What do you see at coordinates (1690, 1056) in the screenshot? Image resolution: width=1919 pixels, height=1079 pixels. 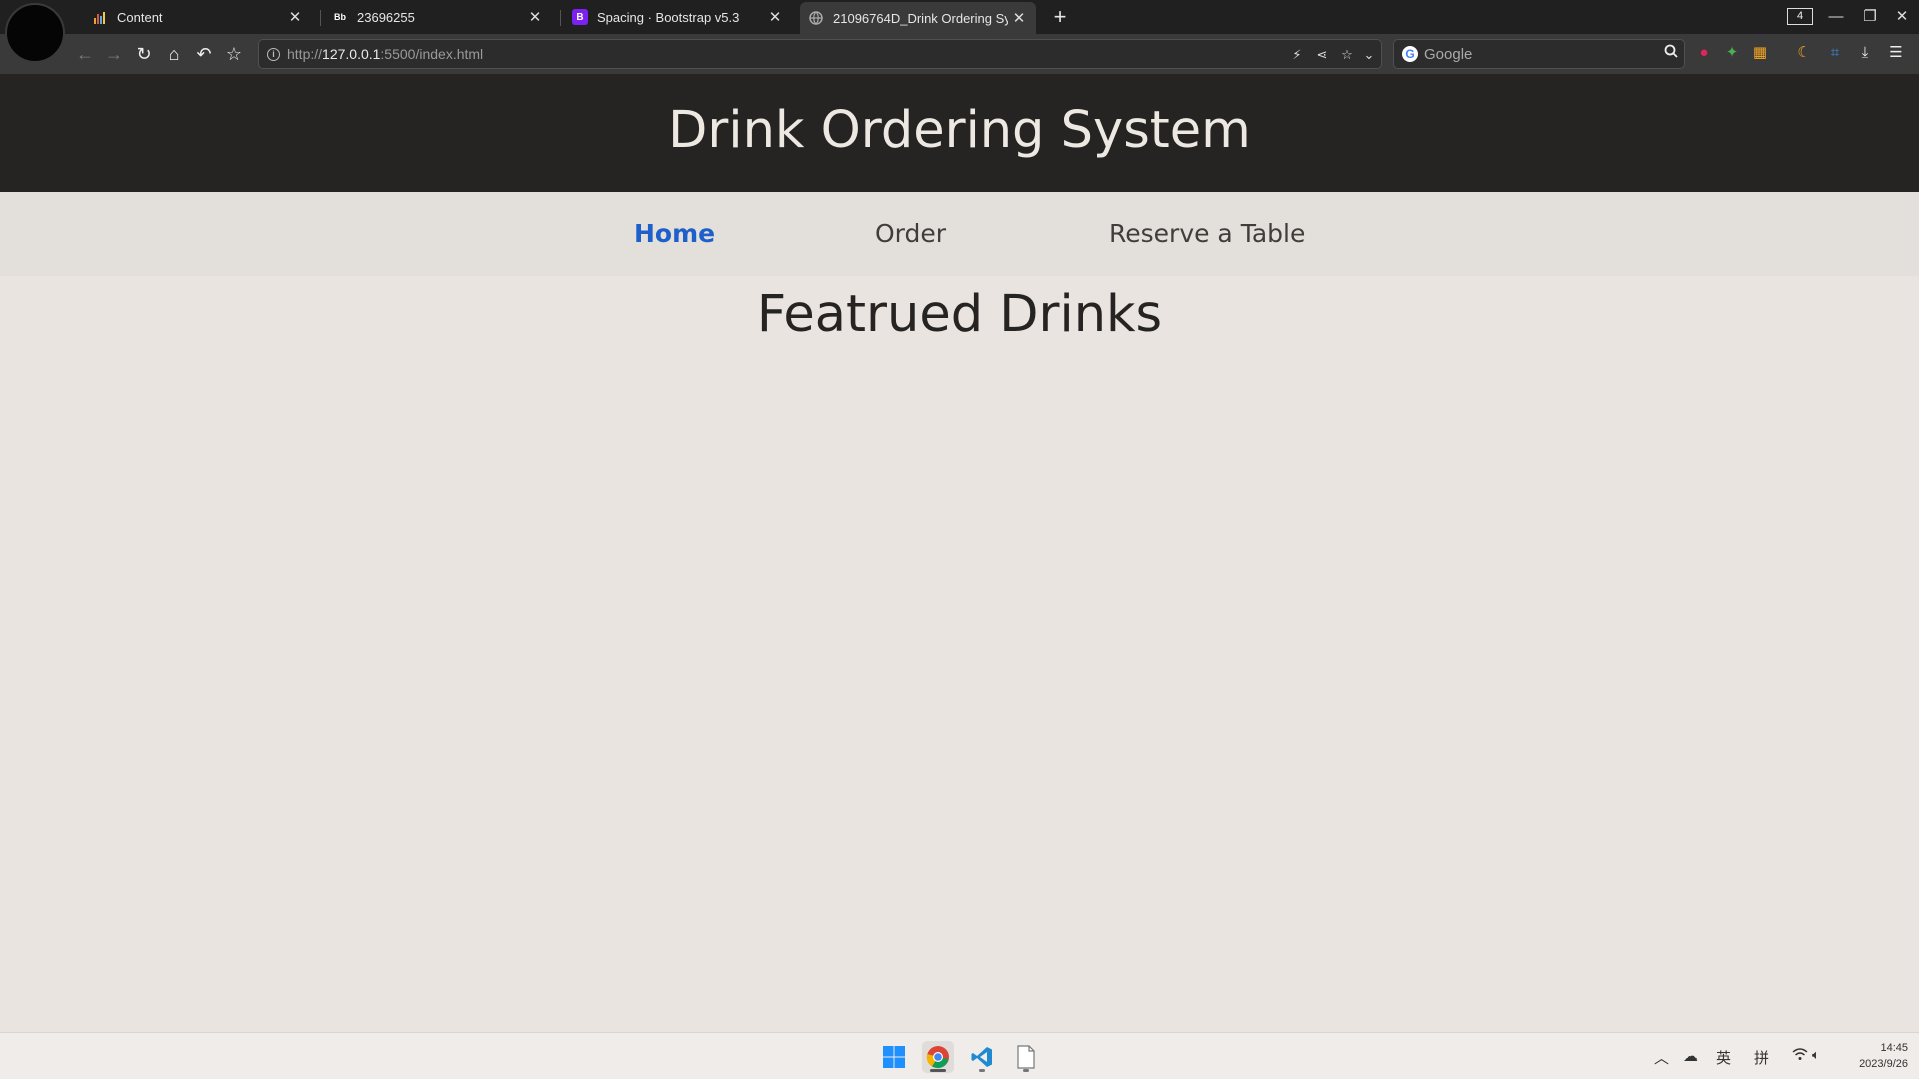 I see `cloud-icon: ☁` at bounding box center [1690, 1056].